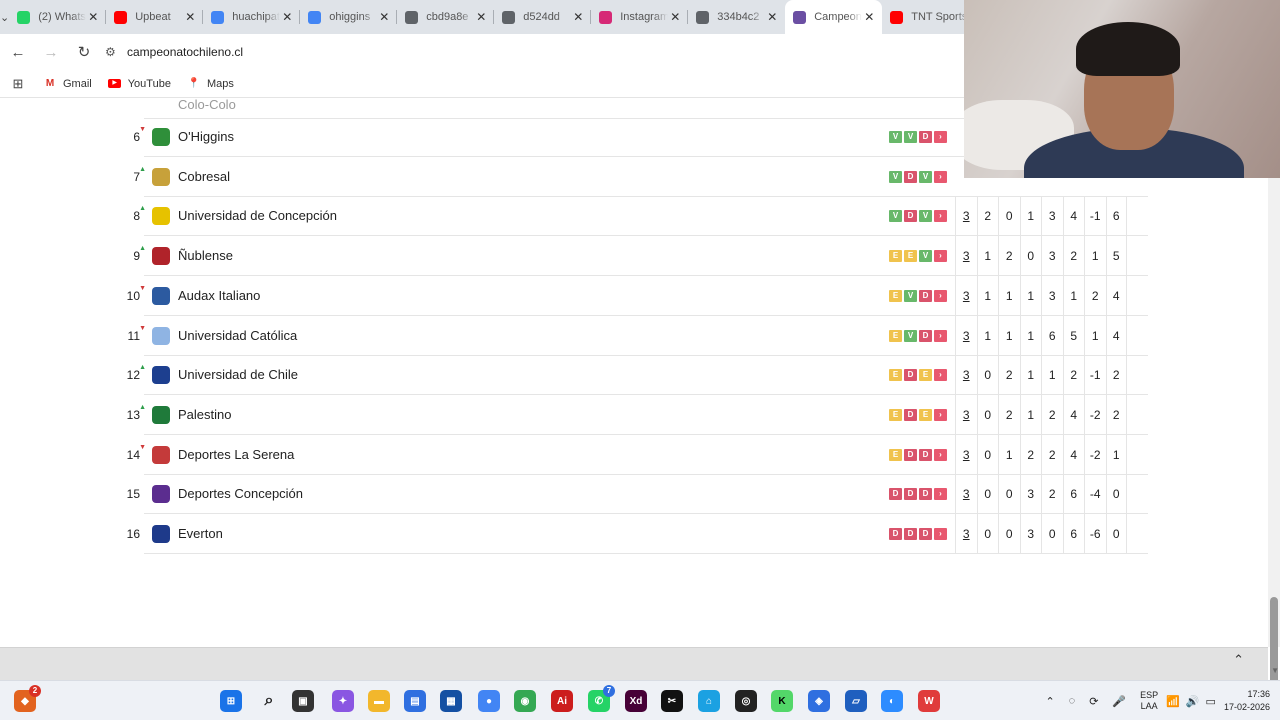 The width and height of the screenshot is (1280, 721). I want to click on url-omnibox: ⚙ campeonatochileno.cl, so click(534, 52).